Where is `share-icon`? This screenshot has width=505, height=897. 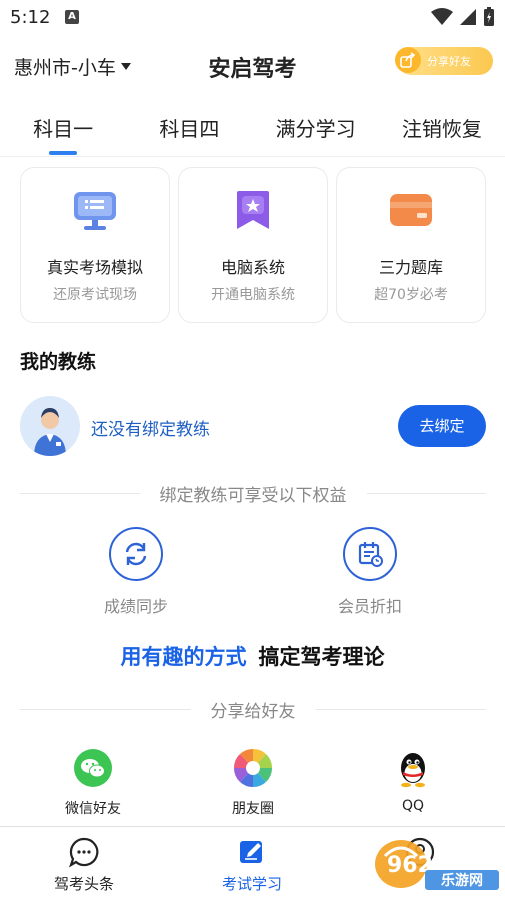 share-icon is located at coordinates (408, 60).